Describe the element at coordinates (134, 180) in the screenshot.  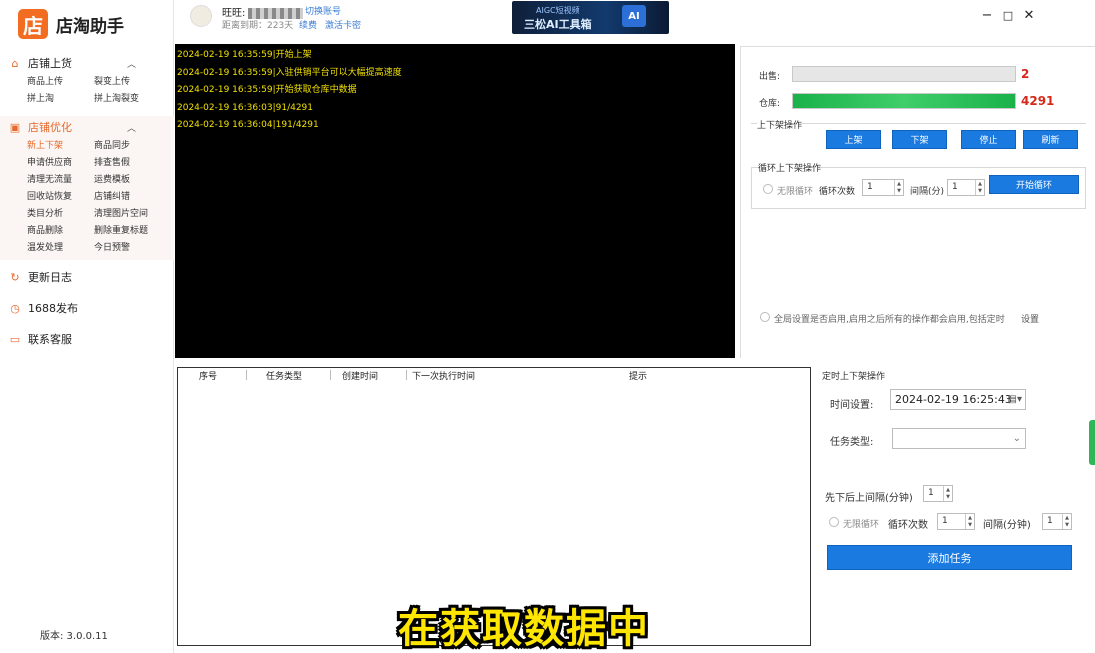
I see `sidebar-item-shipping-template: 运费模板` at that location.